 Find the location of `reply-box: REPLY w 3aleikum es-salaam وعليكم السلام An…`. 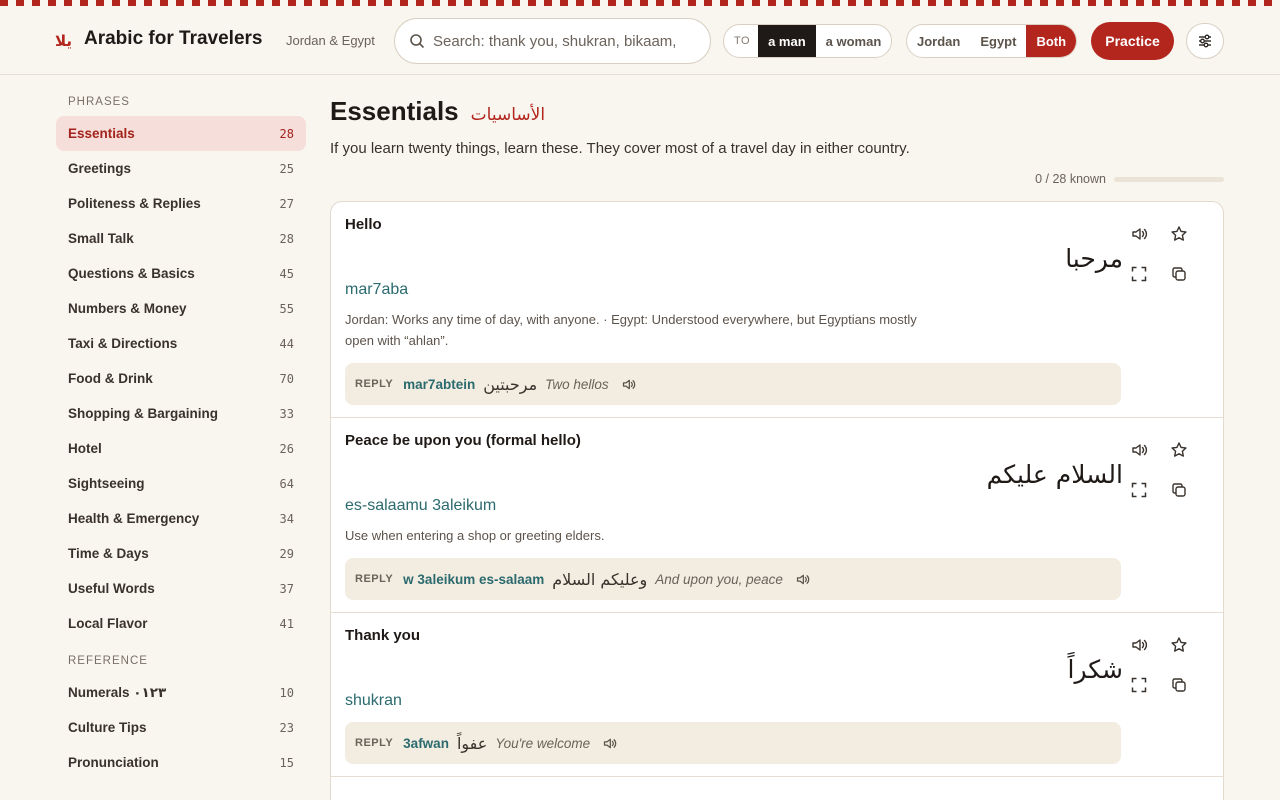

reply-box: REPLY w 3aleikum es-salaam وعليكم السلام An… is located at coordinates (733, 579).